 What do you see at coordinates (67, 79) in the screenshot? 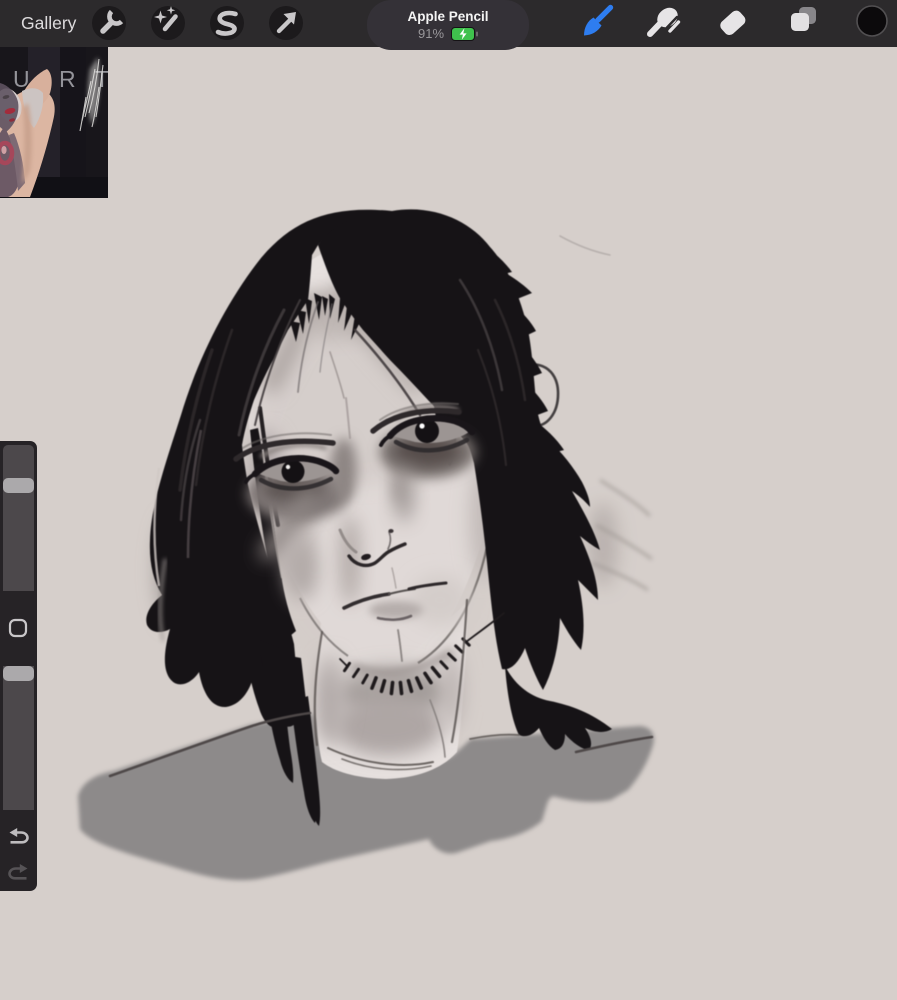
I see `svg-text: R` at bounding box center [67, 79].